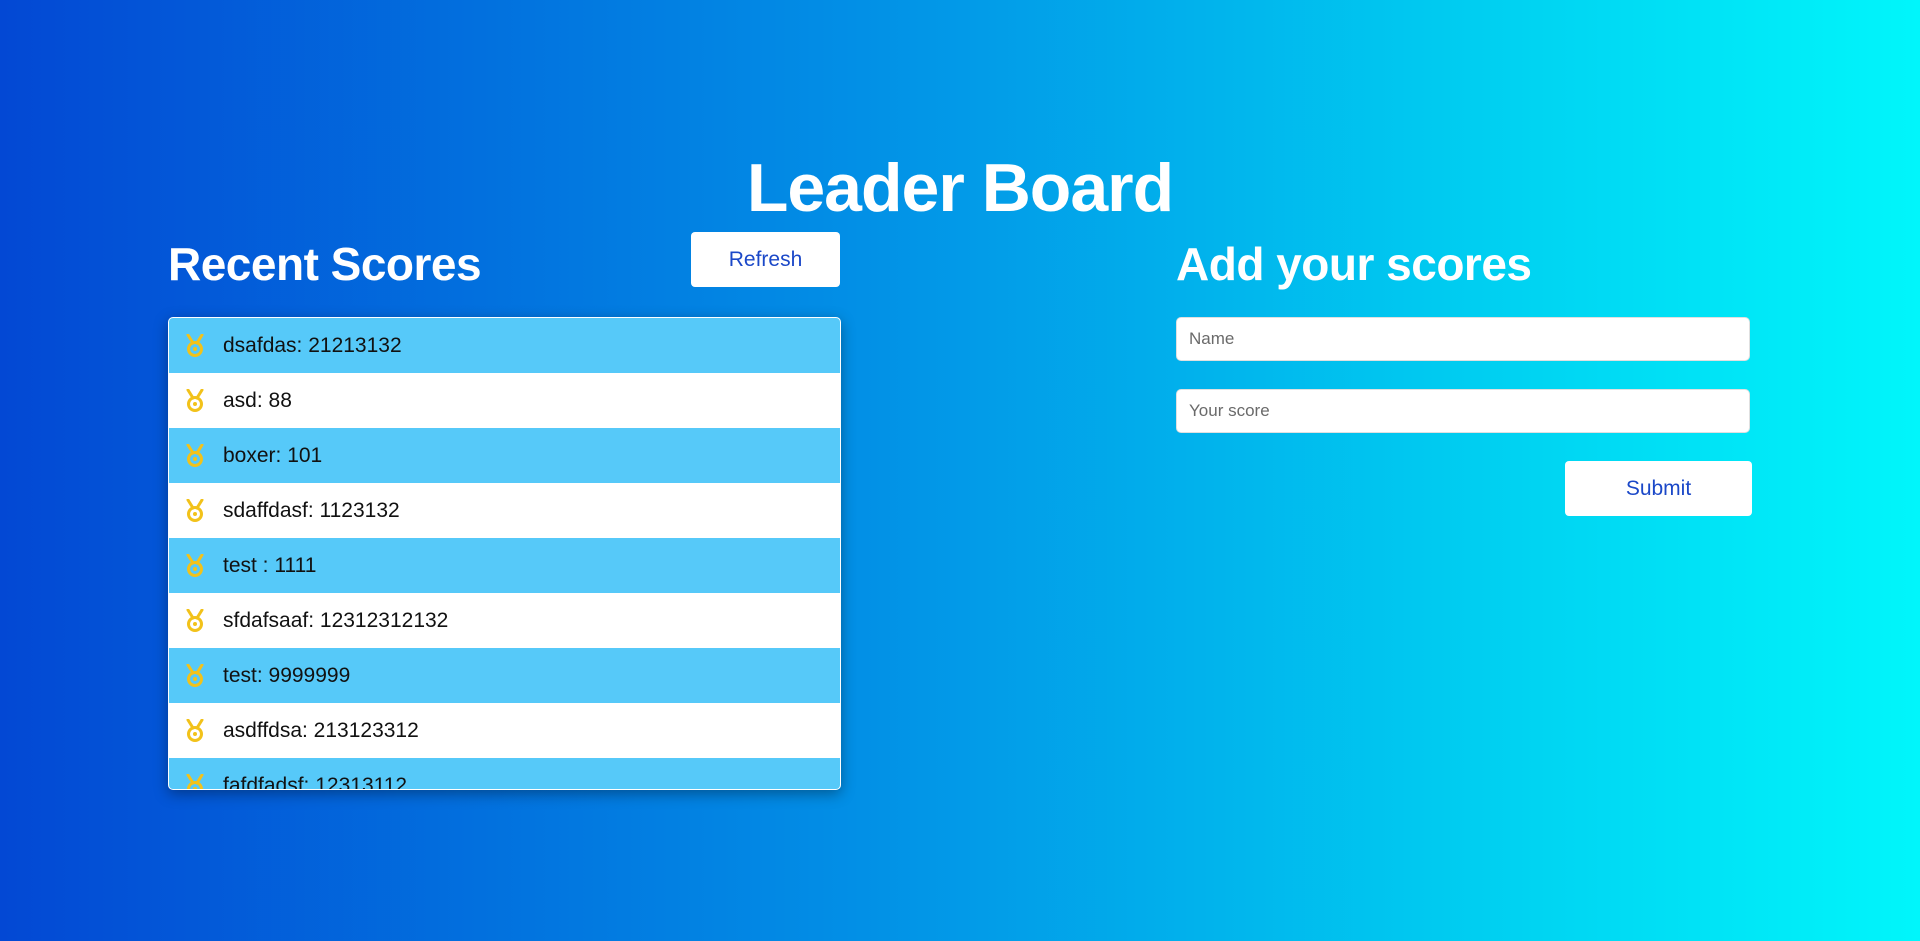 Image resolution: width=1920 pixels, height=941 pixels. I want to click on score-input, so click(1463, 411).